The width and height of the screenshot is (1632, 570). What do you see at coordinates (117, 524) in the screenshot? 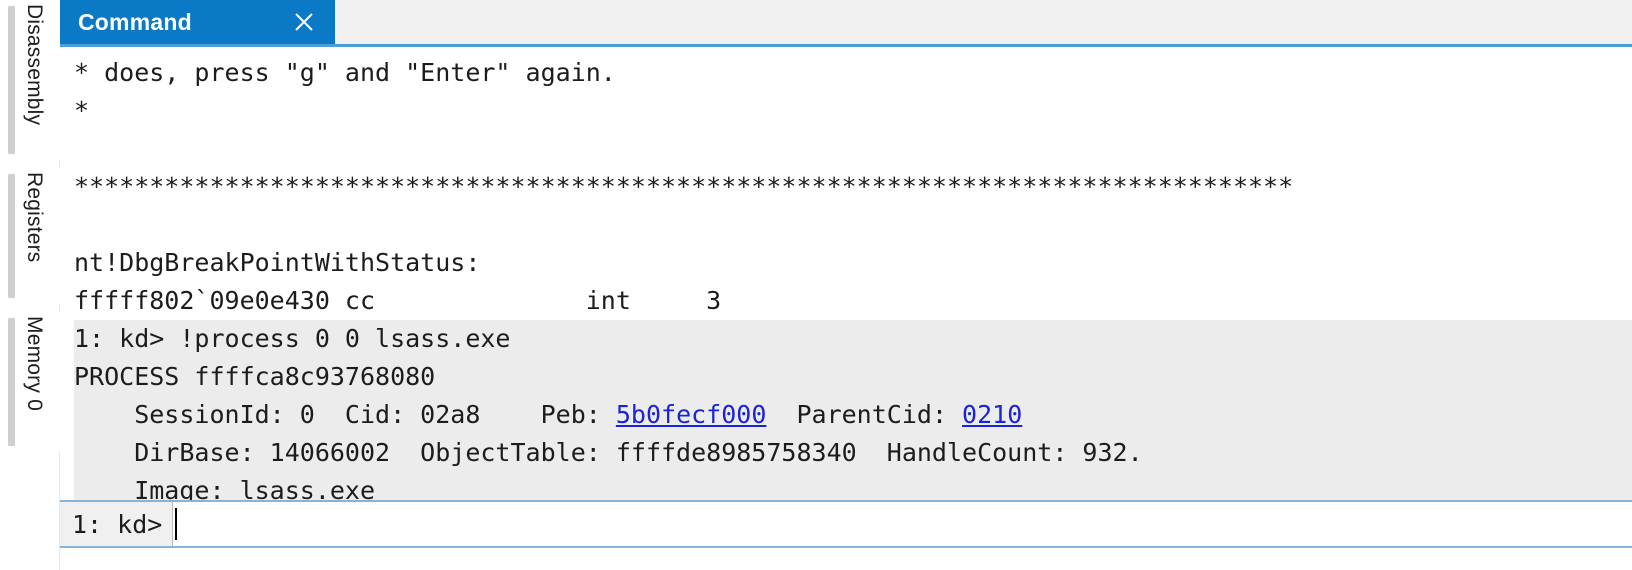
I see `command-prompt-label: 1: kd>` at bounding box center [117, 524].